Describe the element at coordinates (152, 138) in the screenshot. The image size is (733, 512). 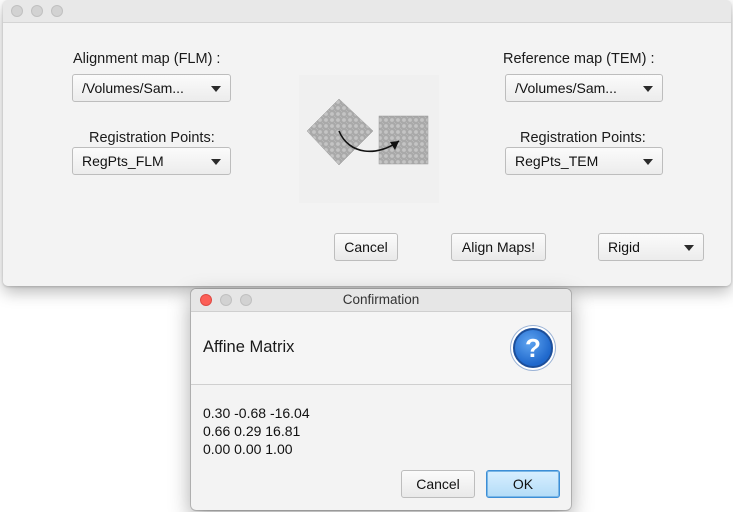
I see `flm-registration-label: Registration Points:` at that location.